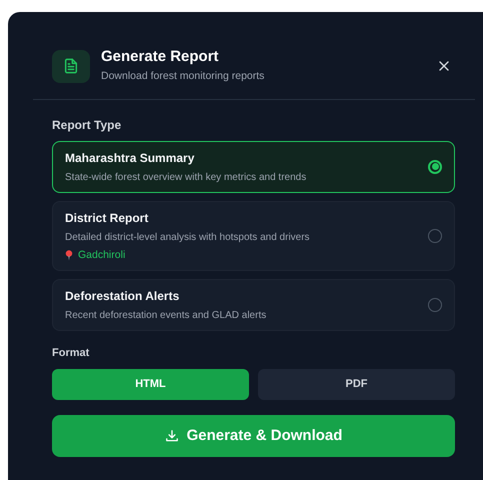 Image resolution: width=483 pixels, height=480 pixels. What do you see at coordinates (253, 166) in the screenshot?
I see `report-option: Maharashtra Summary State-wide forest overview with key metrics and trends` at bounding box center [253, 166].